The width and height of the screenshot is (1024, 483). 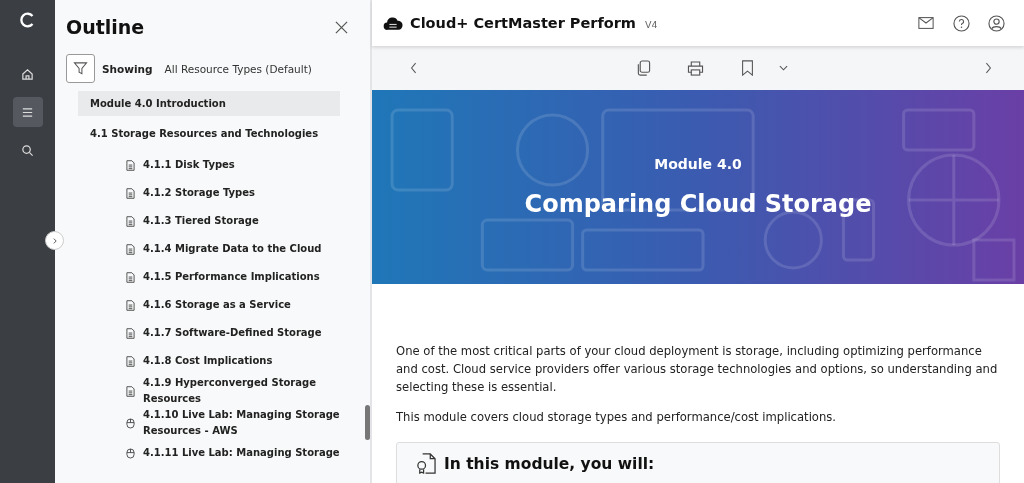 I want to click on filter-button, so click(x=80, y=68).